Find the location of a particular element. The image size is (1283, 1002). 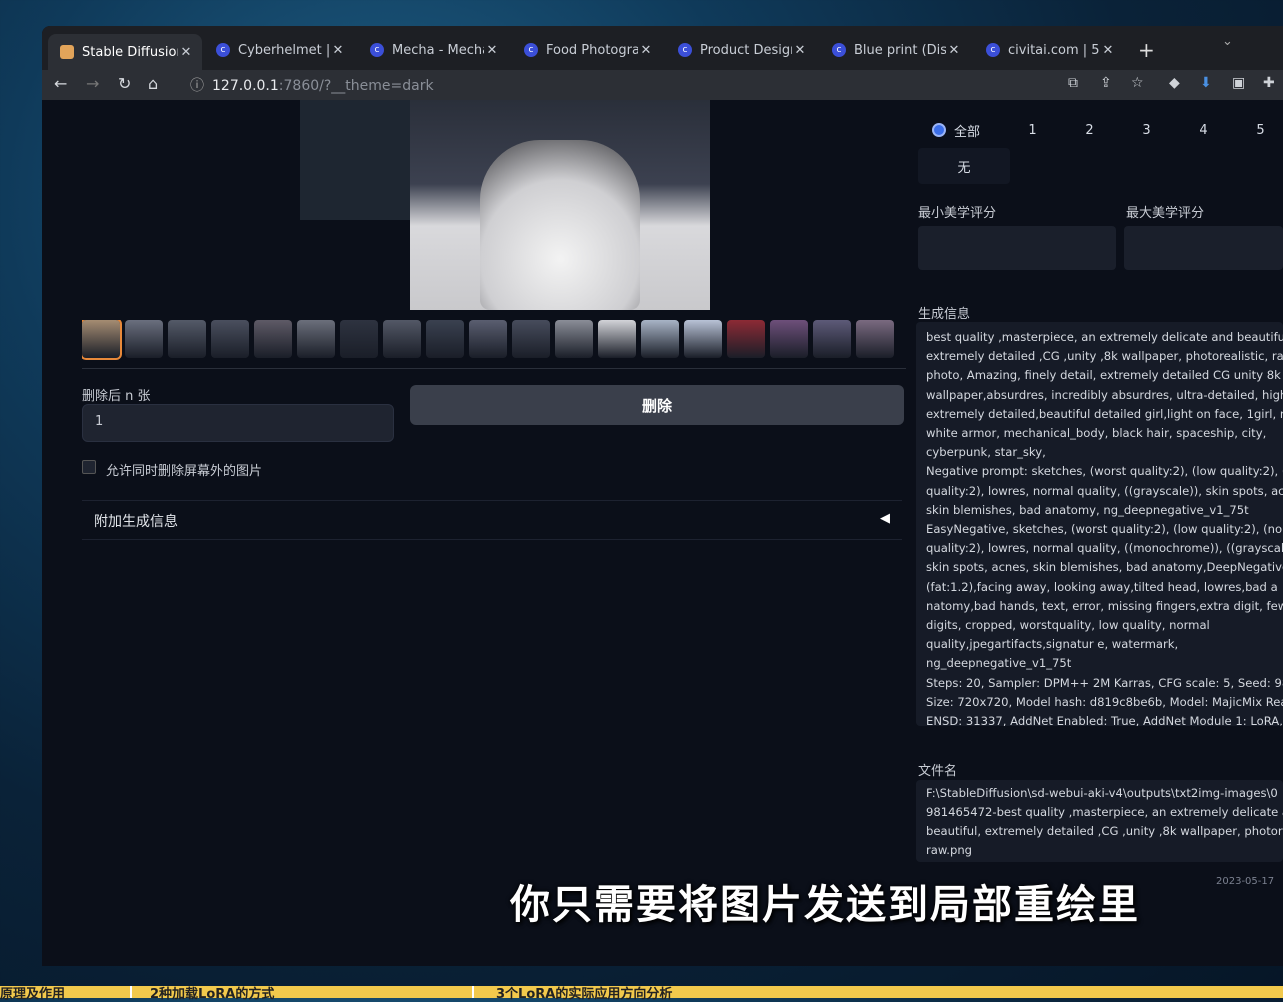

filename-label: 文件名 is located at coordinates (938, 771).